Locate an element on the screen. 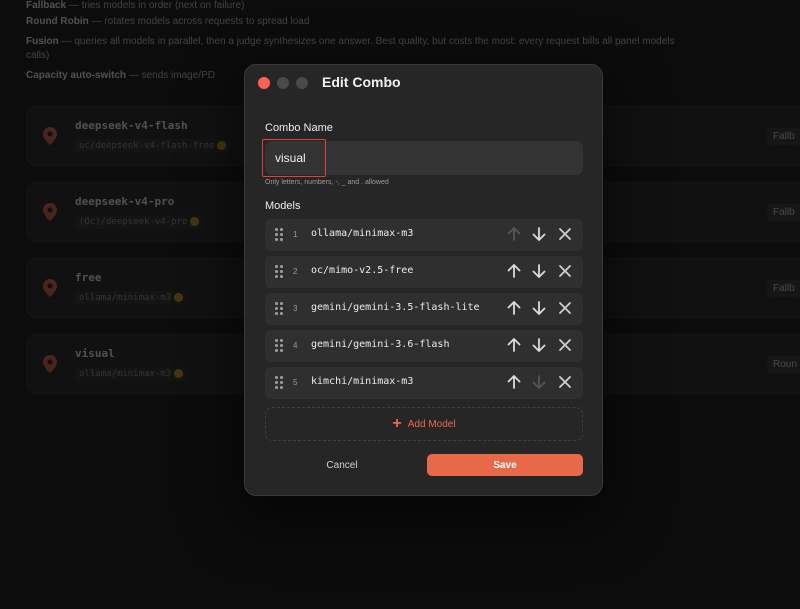  strategy-desc: — sends image/PD is located at coordinates (170, 75).